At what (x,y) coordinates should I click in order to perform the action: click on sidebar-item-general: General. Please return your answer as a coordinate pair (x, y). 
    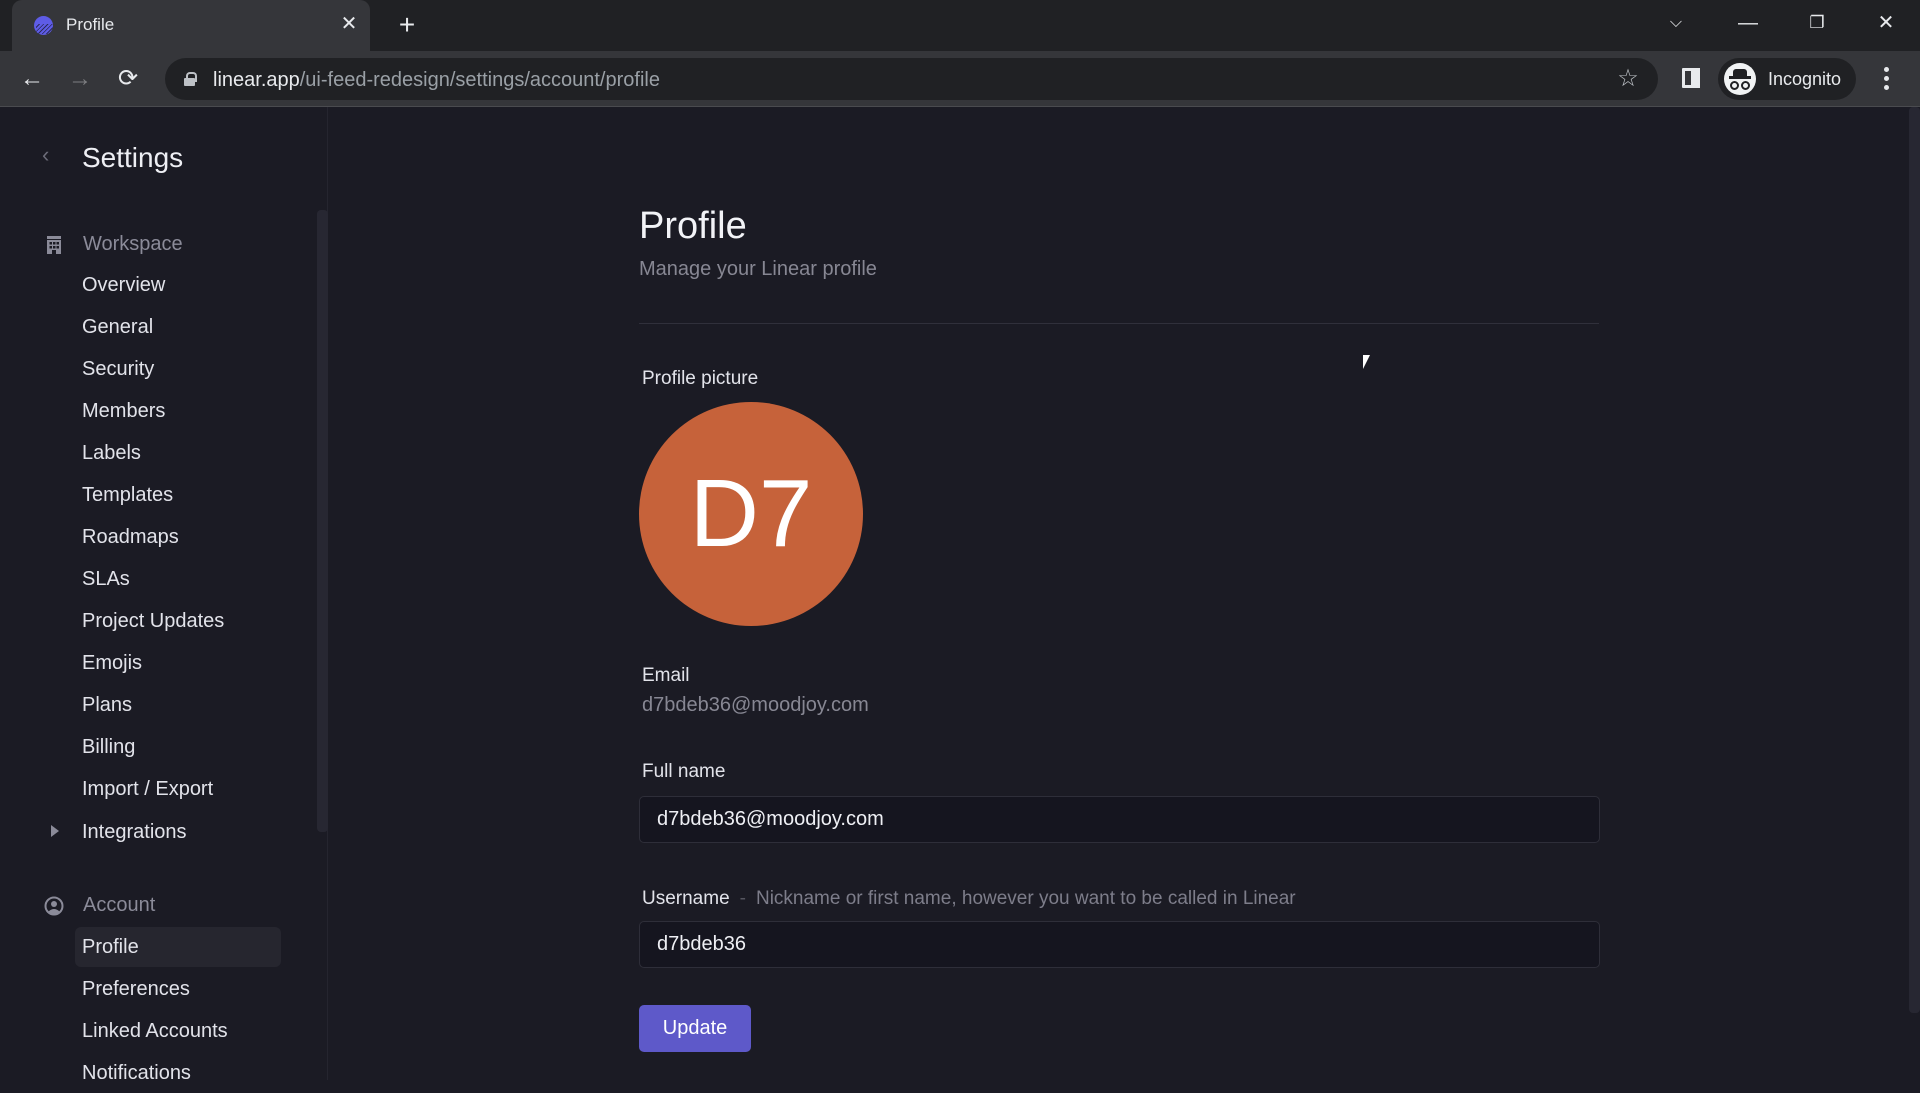
    Looking at the image, I should click on (178, 327).